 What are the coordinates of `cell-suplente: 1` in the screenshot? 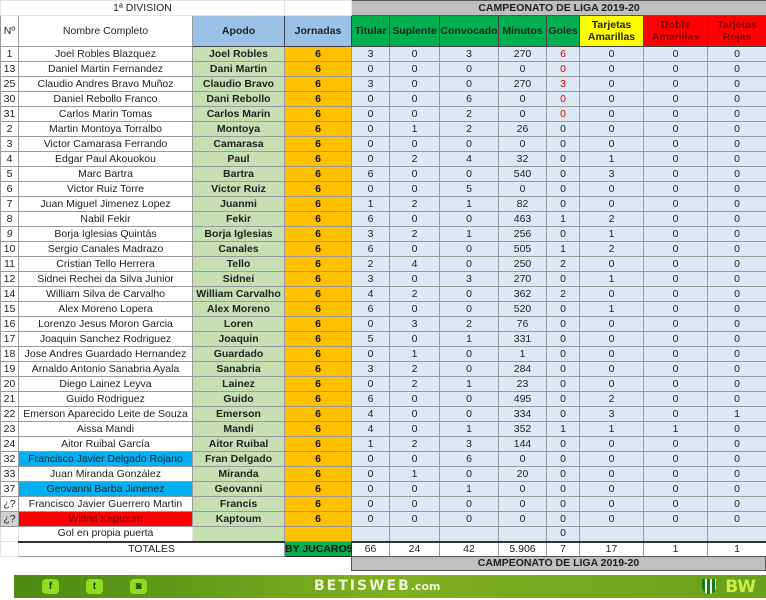 It's located at (415, 354).